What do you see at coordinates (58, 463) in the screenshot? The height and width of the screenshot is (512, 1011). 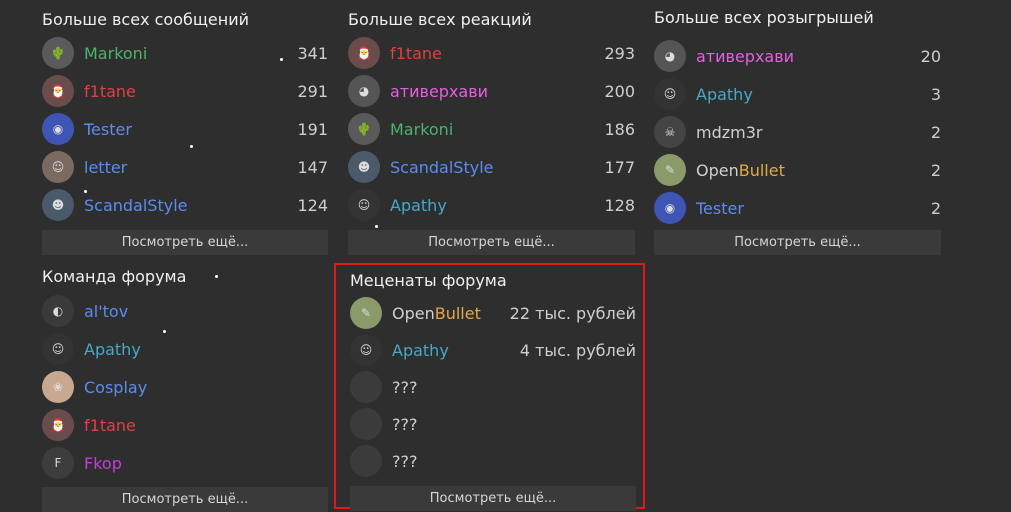 I see `letter-avatar-icon: F` at bounding box center [58, 463].